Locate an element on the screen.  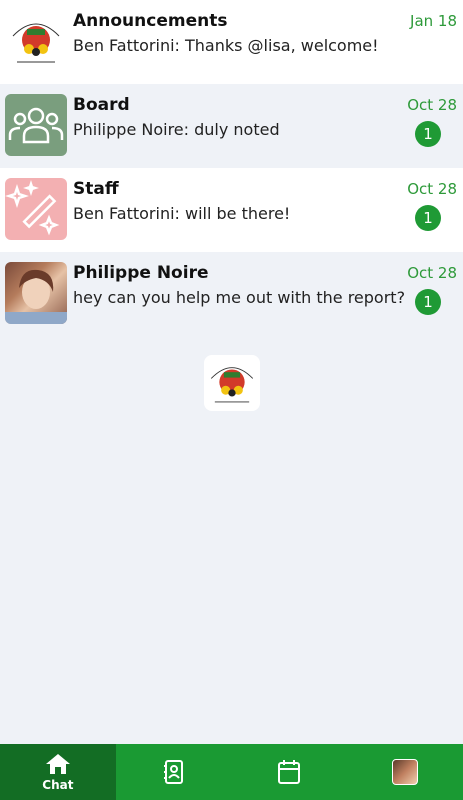
chat-title: Philippe Noire is located at coordinates (141, 273).